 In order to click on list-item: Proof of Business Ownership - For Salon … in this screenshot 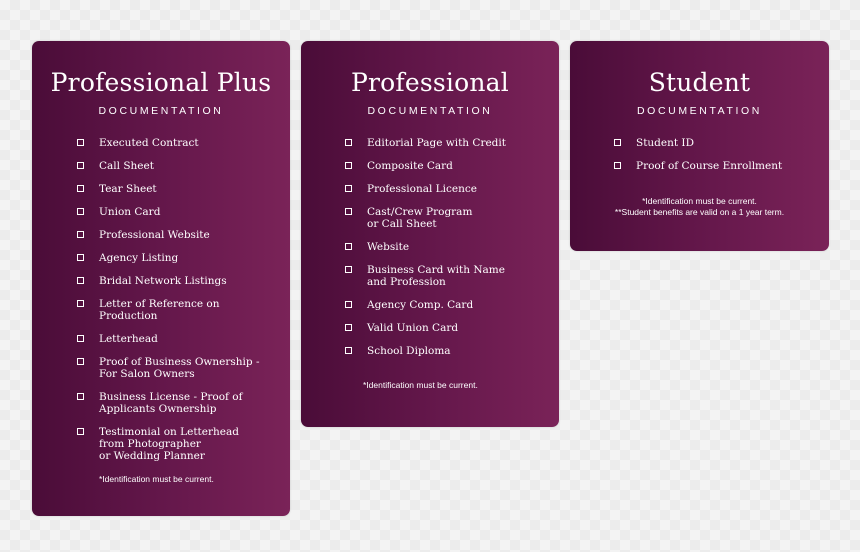, I will do `click(178, 368)`.